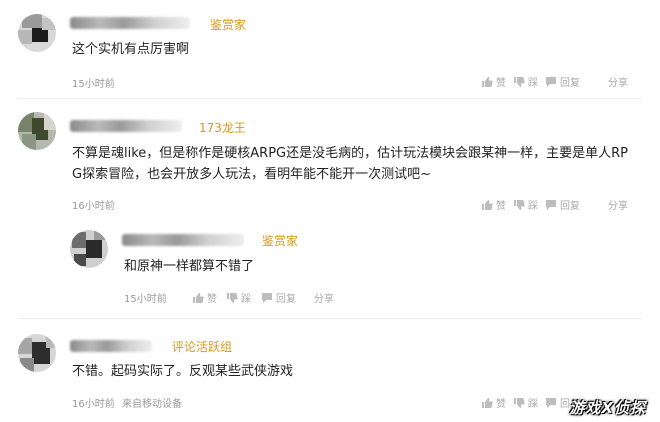  I want to click on user-badge: 173龙王, so click(222, 128).